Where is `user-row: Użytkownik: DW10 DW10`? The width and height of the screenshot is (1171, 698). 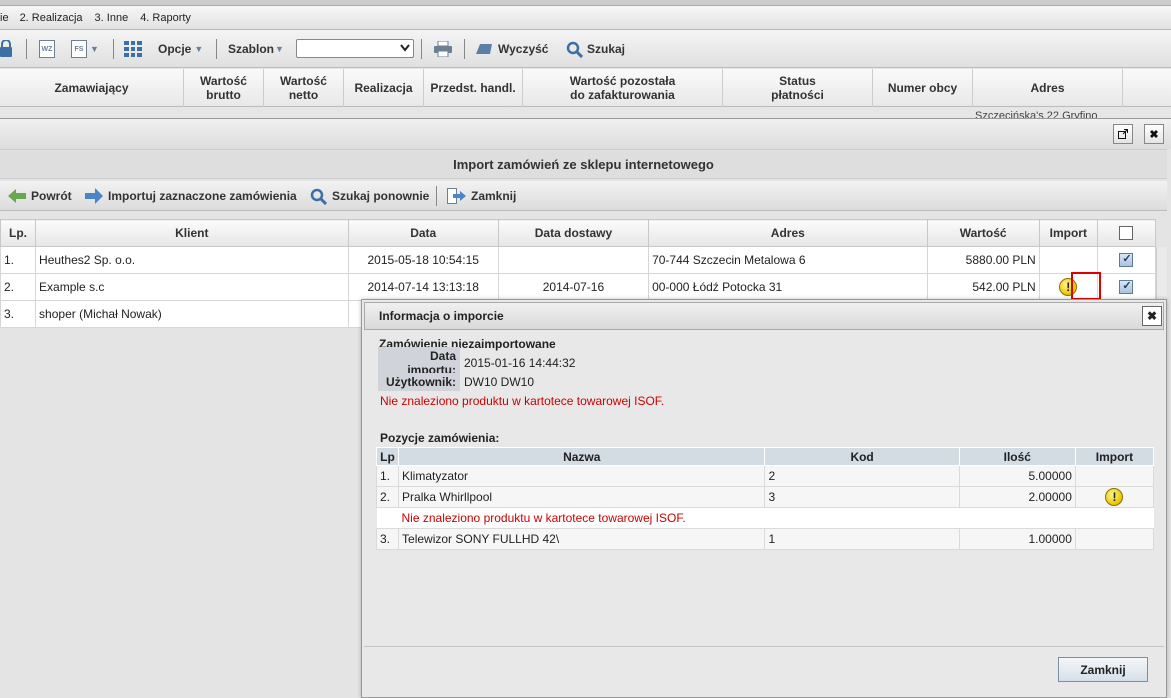 user-row: Użytkownik: DW10 DW10 is located at coordinates (456, 382).